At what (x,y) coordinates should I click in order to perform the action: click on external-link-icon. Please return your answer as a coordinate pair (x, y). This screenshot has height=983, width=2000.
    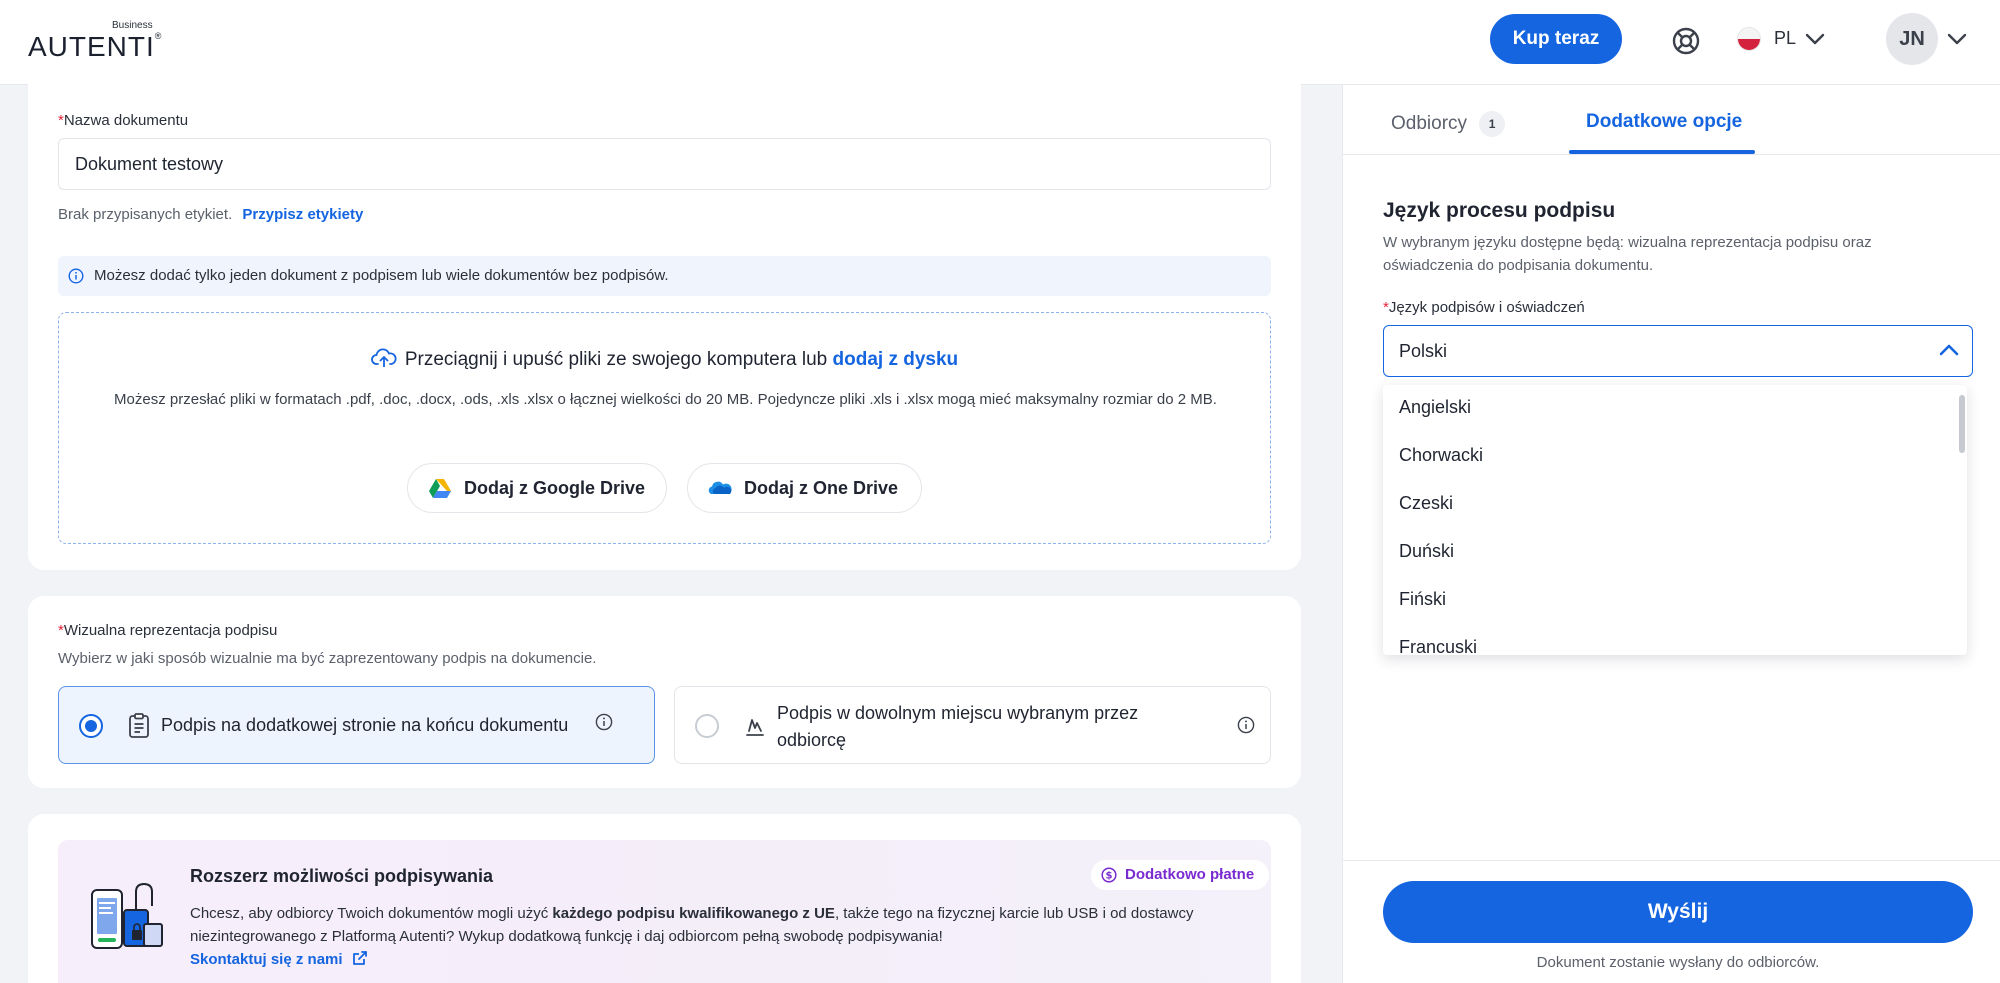
    Looking at the image, I should click on (359, 958).